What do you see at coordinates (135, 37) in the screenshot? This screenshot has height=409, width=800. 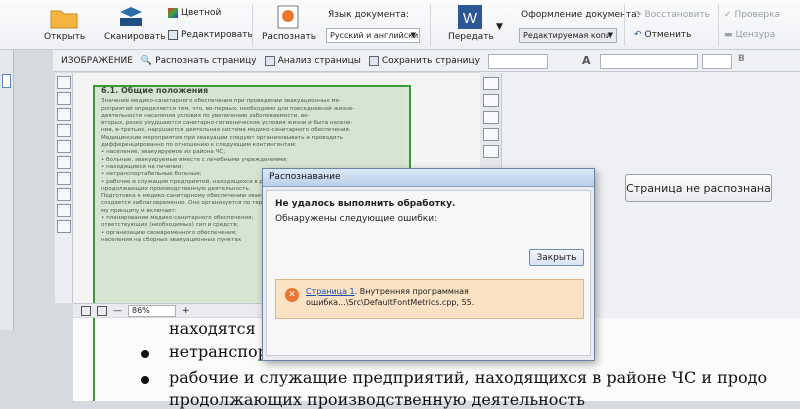 I see `scan-label: Сканировать` at bounding box center [135, 37].